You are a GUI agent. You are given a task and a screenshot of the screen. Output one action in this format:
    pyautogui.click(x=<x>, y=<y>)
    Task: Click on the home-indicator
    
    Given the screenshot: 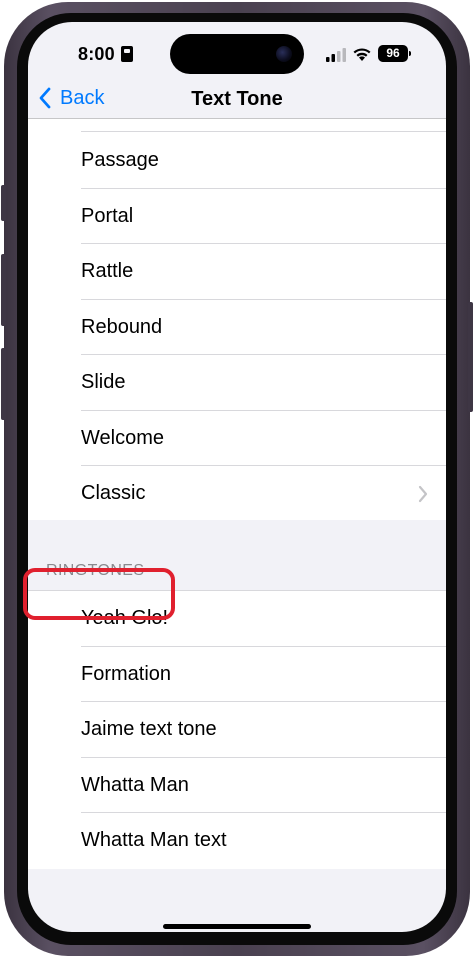 What is the action you would take?
    pyautogui.click(x=237, y=926)
    